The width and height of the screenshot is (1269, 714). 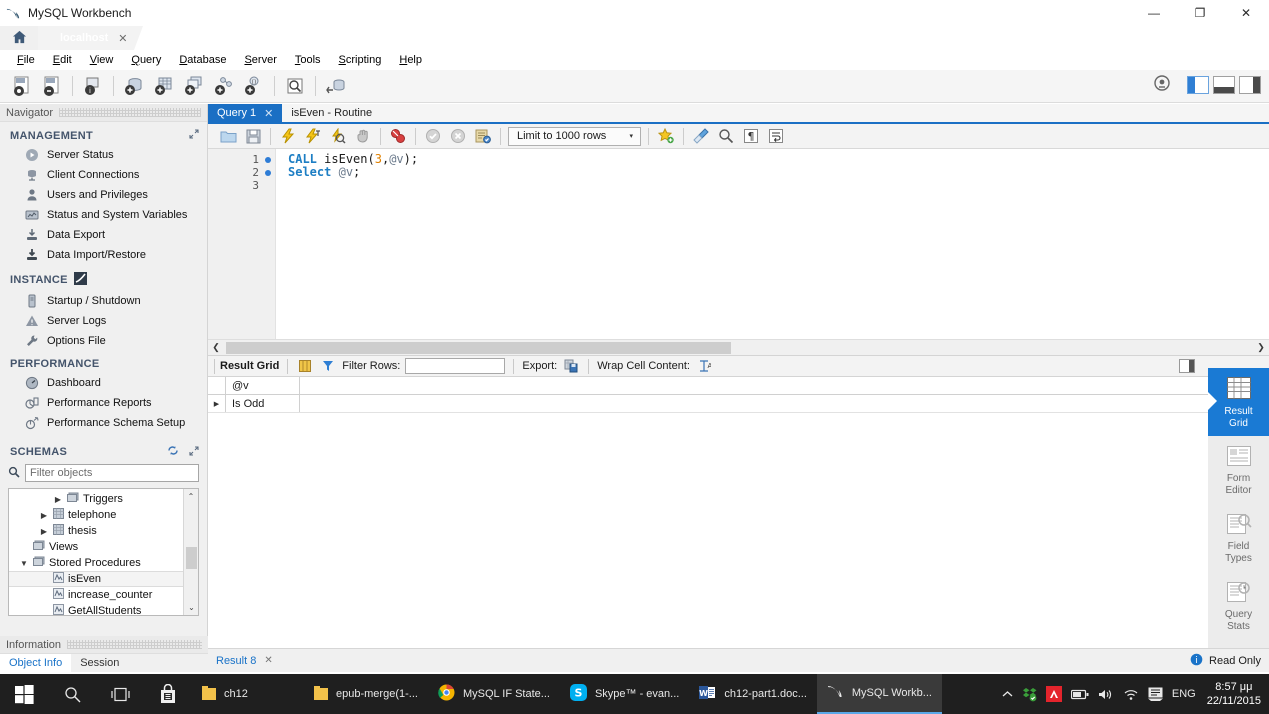 I want to click on home-tab, so click(x=19, y=38).